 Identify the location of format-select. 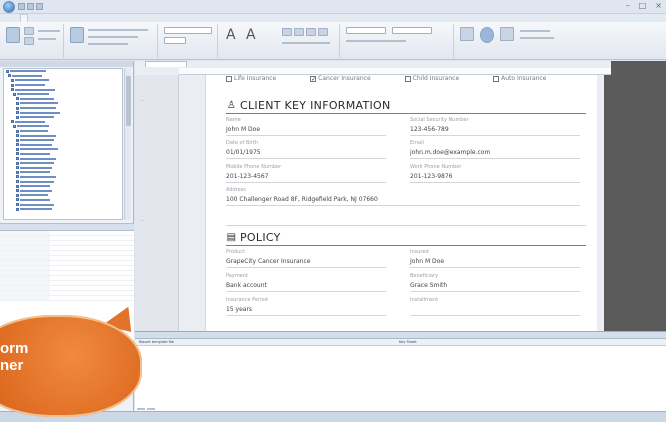
(366, 30).